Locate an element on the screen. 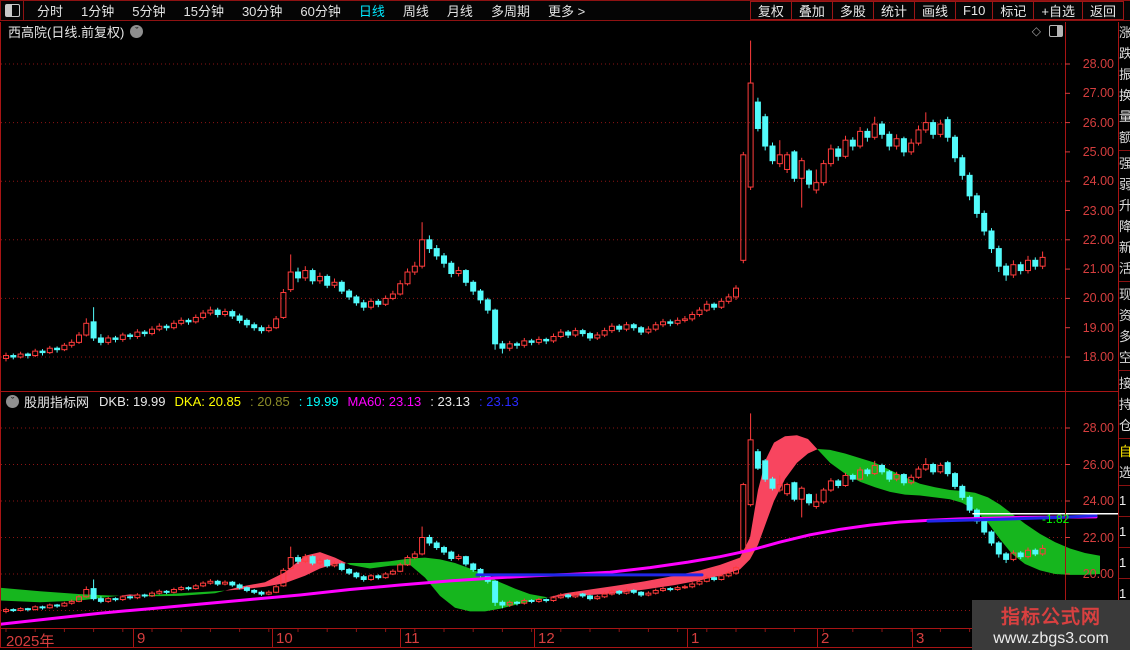  sidebar-item: 跌 is located at coordinates (1124, 53).